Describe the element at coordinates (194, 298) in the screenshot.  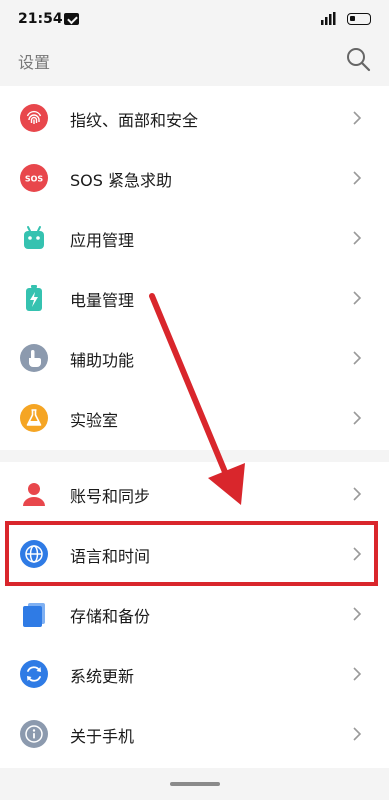
I see `setting-row-battery-management: 电量管理` at that location.